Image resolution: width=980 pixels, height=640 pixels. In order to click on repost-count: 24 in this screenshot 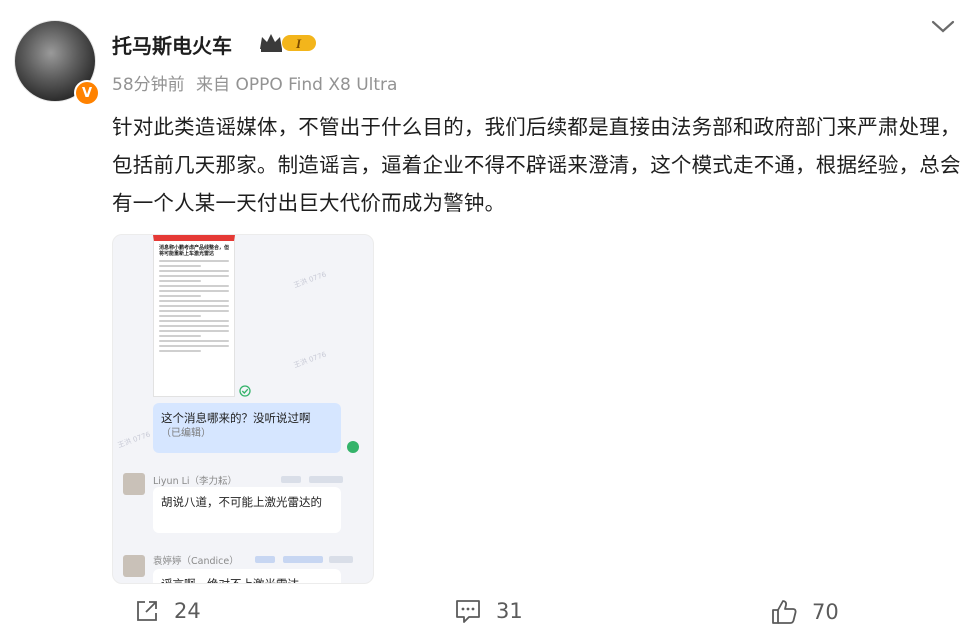, I will do `click(187, 611)`.